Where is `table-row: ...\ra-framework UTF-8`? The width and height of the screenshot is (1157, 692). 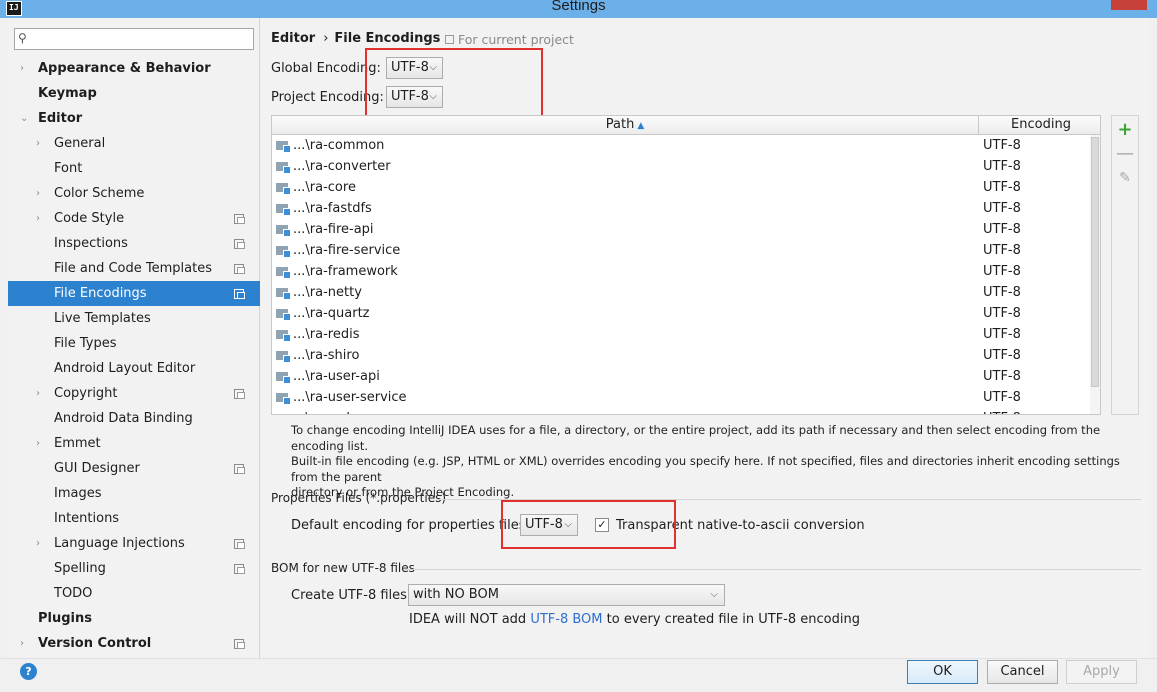
table-row: ...\ra-framework UTF-8 is located at coordinates (686, 271).